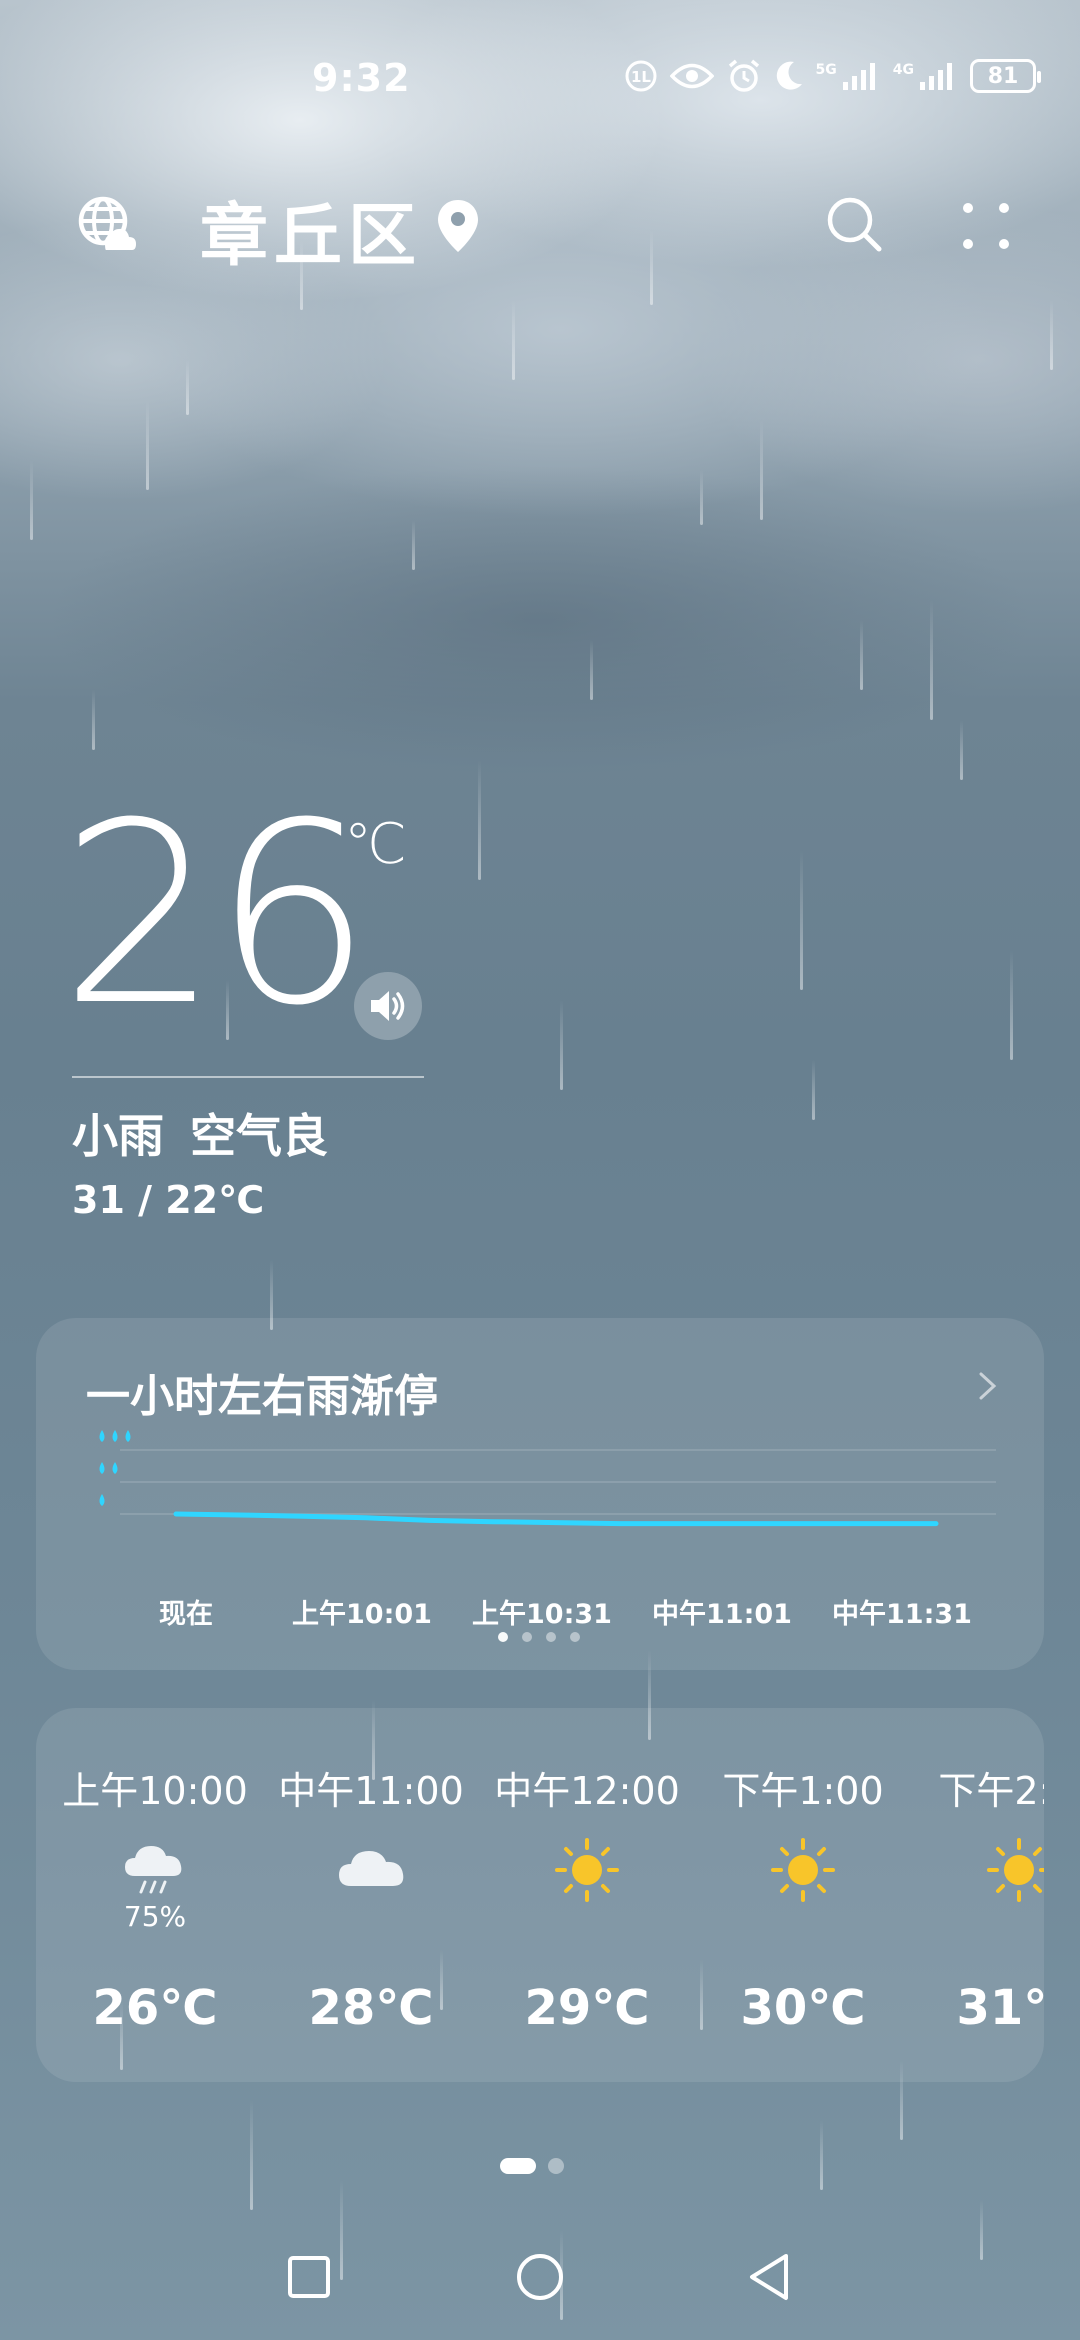 The image size is (1080, 2340). I want to click on chart-tick: 上午10:31, so click(542, 1614).